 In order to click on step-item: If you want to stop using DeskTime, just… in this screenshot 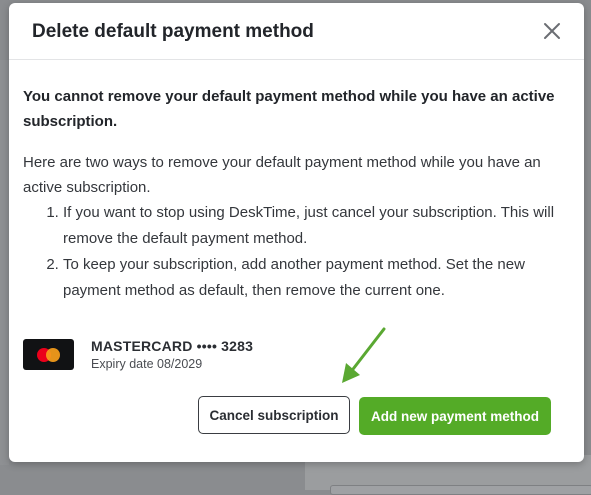, I will do `click(310, 226)`.